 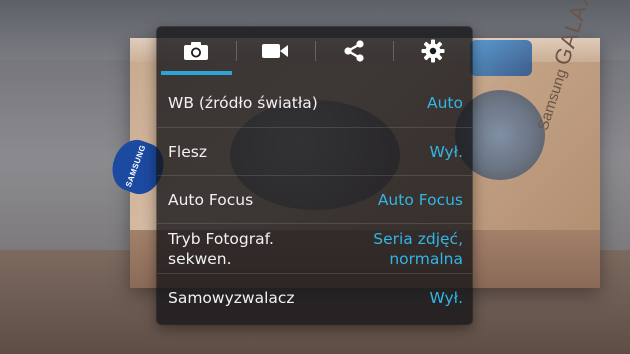 I want to click on setting-value: Auto, so click(x=445, y=103).